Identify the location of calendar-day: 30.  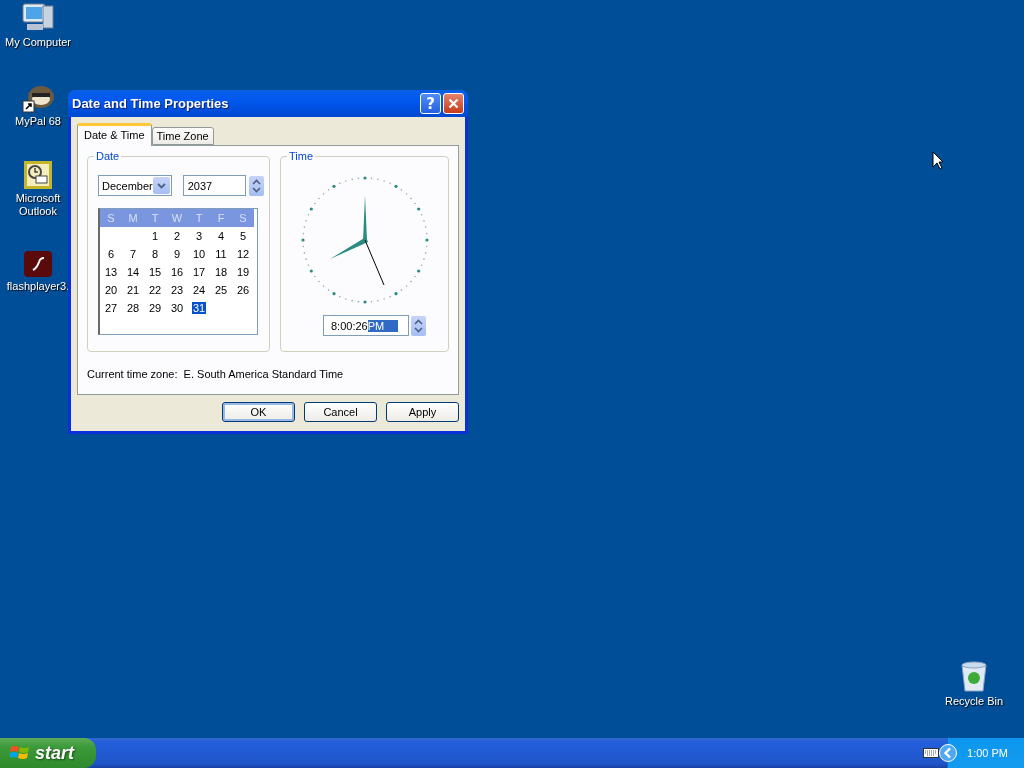
(177, 308).